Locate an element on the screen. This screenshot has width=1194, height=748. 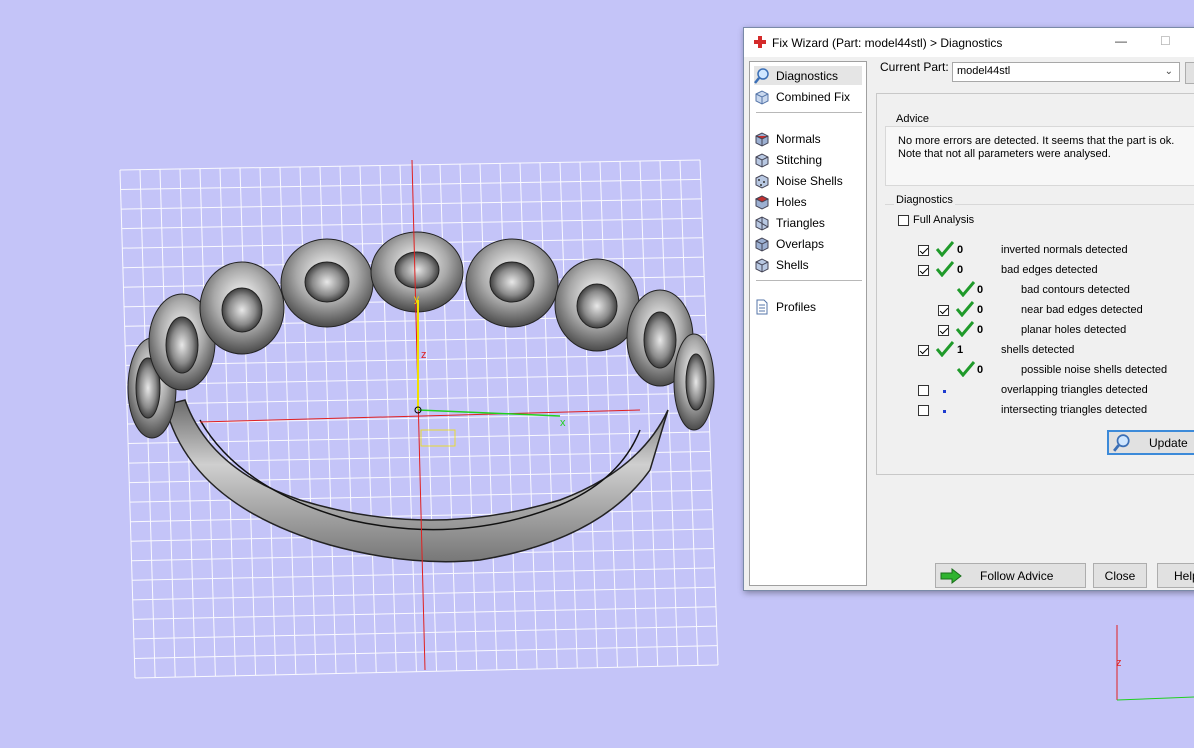
close-button: Close is located at coordinates (1120, 575).